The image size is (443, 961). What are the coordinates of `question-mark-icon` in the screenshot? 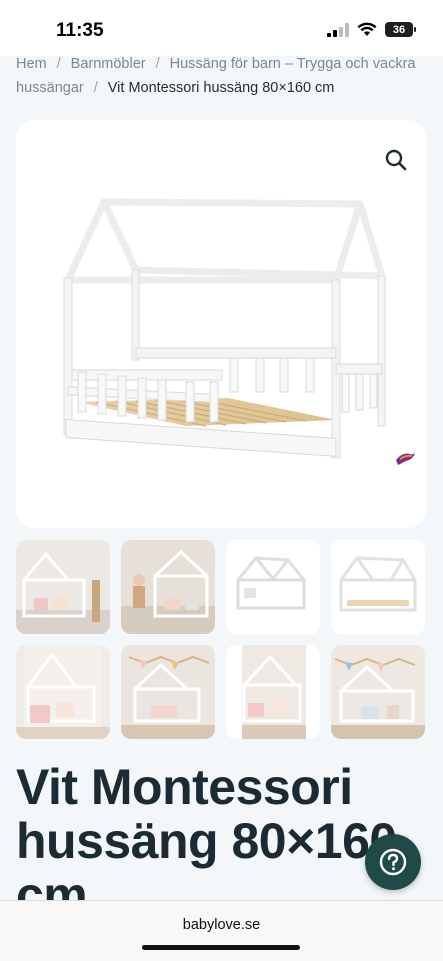 It's located at (393, 862).